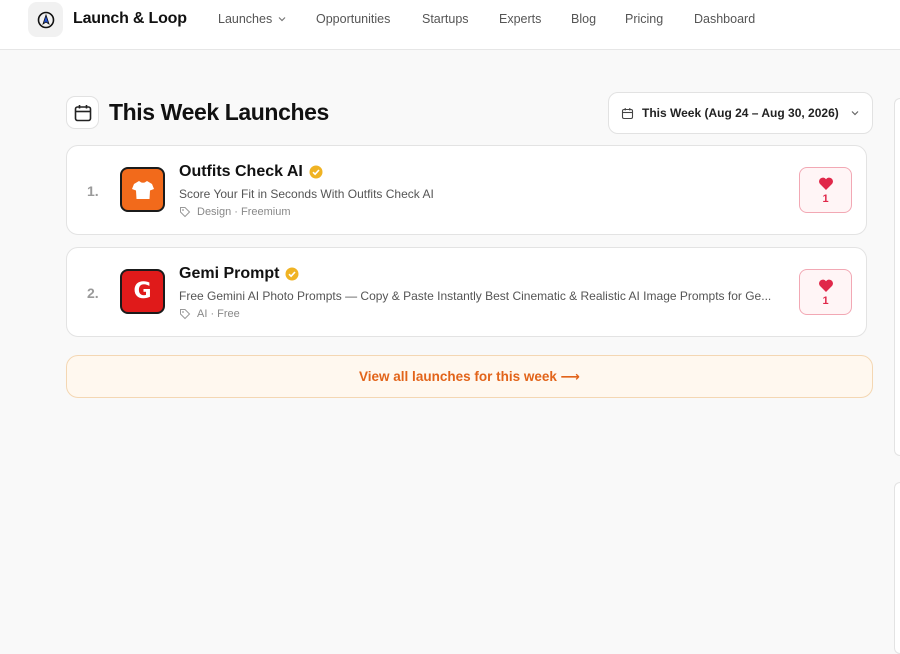 This screenshot has width=900, height=654. Describe the element at coordinates (897, 568) in the screenshot. I see `side-panel-edge-lower` at that location.